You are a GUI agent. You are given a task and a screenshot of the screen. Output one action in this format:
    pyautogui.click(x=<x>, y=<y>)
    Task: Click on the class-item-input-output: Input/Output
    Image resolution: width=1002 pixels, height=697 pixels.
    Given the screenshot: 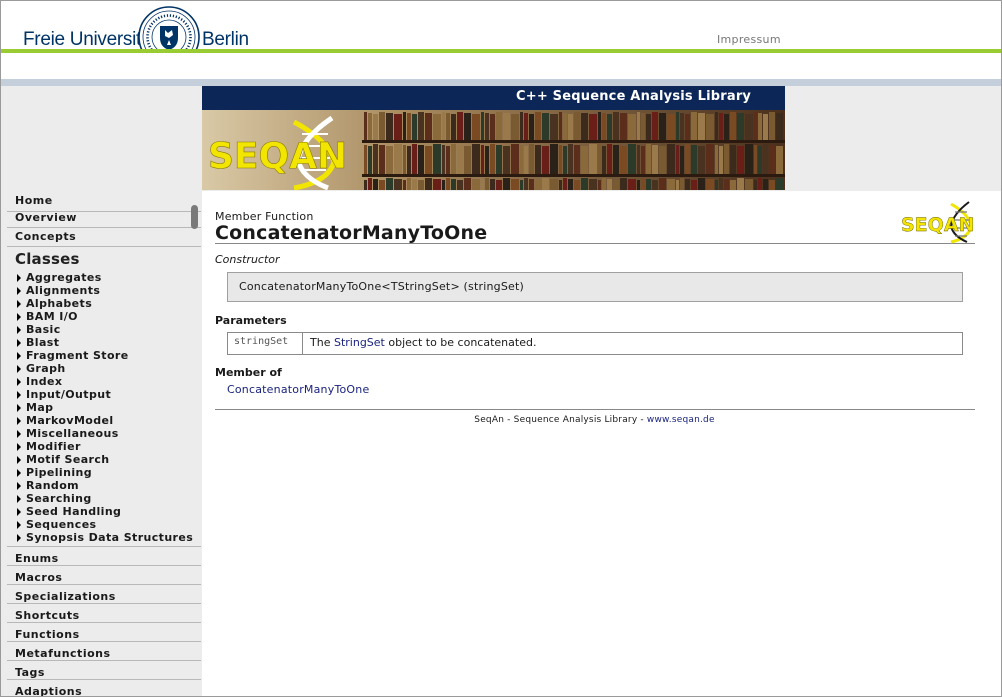 What is the action you would take?
    pyautogui.click(x=64, y=394)
    